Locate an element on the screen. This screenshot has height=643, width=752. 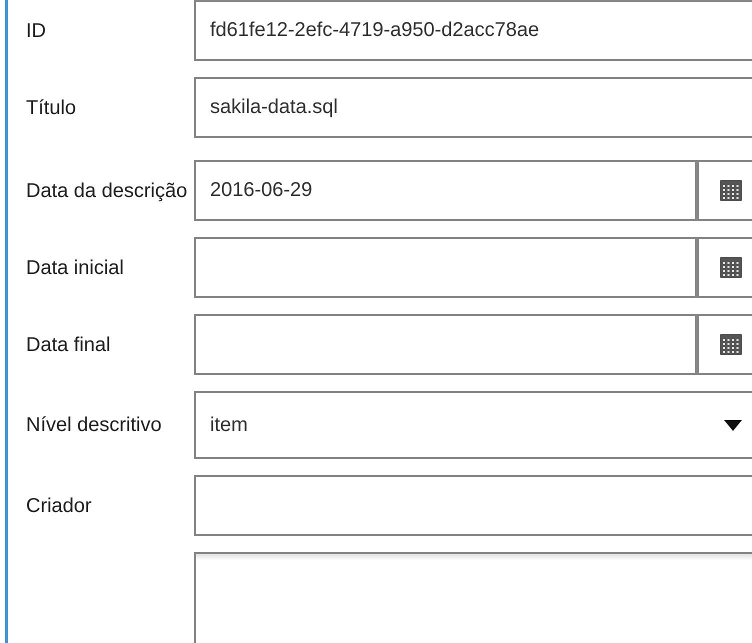
text-field is located at coordinates (473, 505).